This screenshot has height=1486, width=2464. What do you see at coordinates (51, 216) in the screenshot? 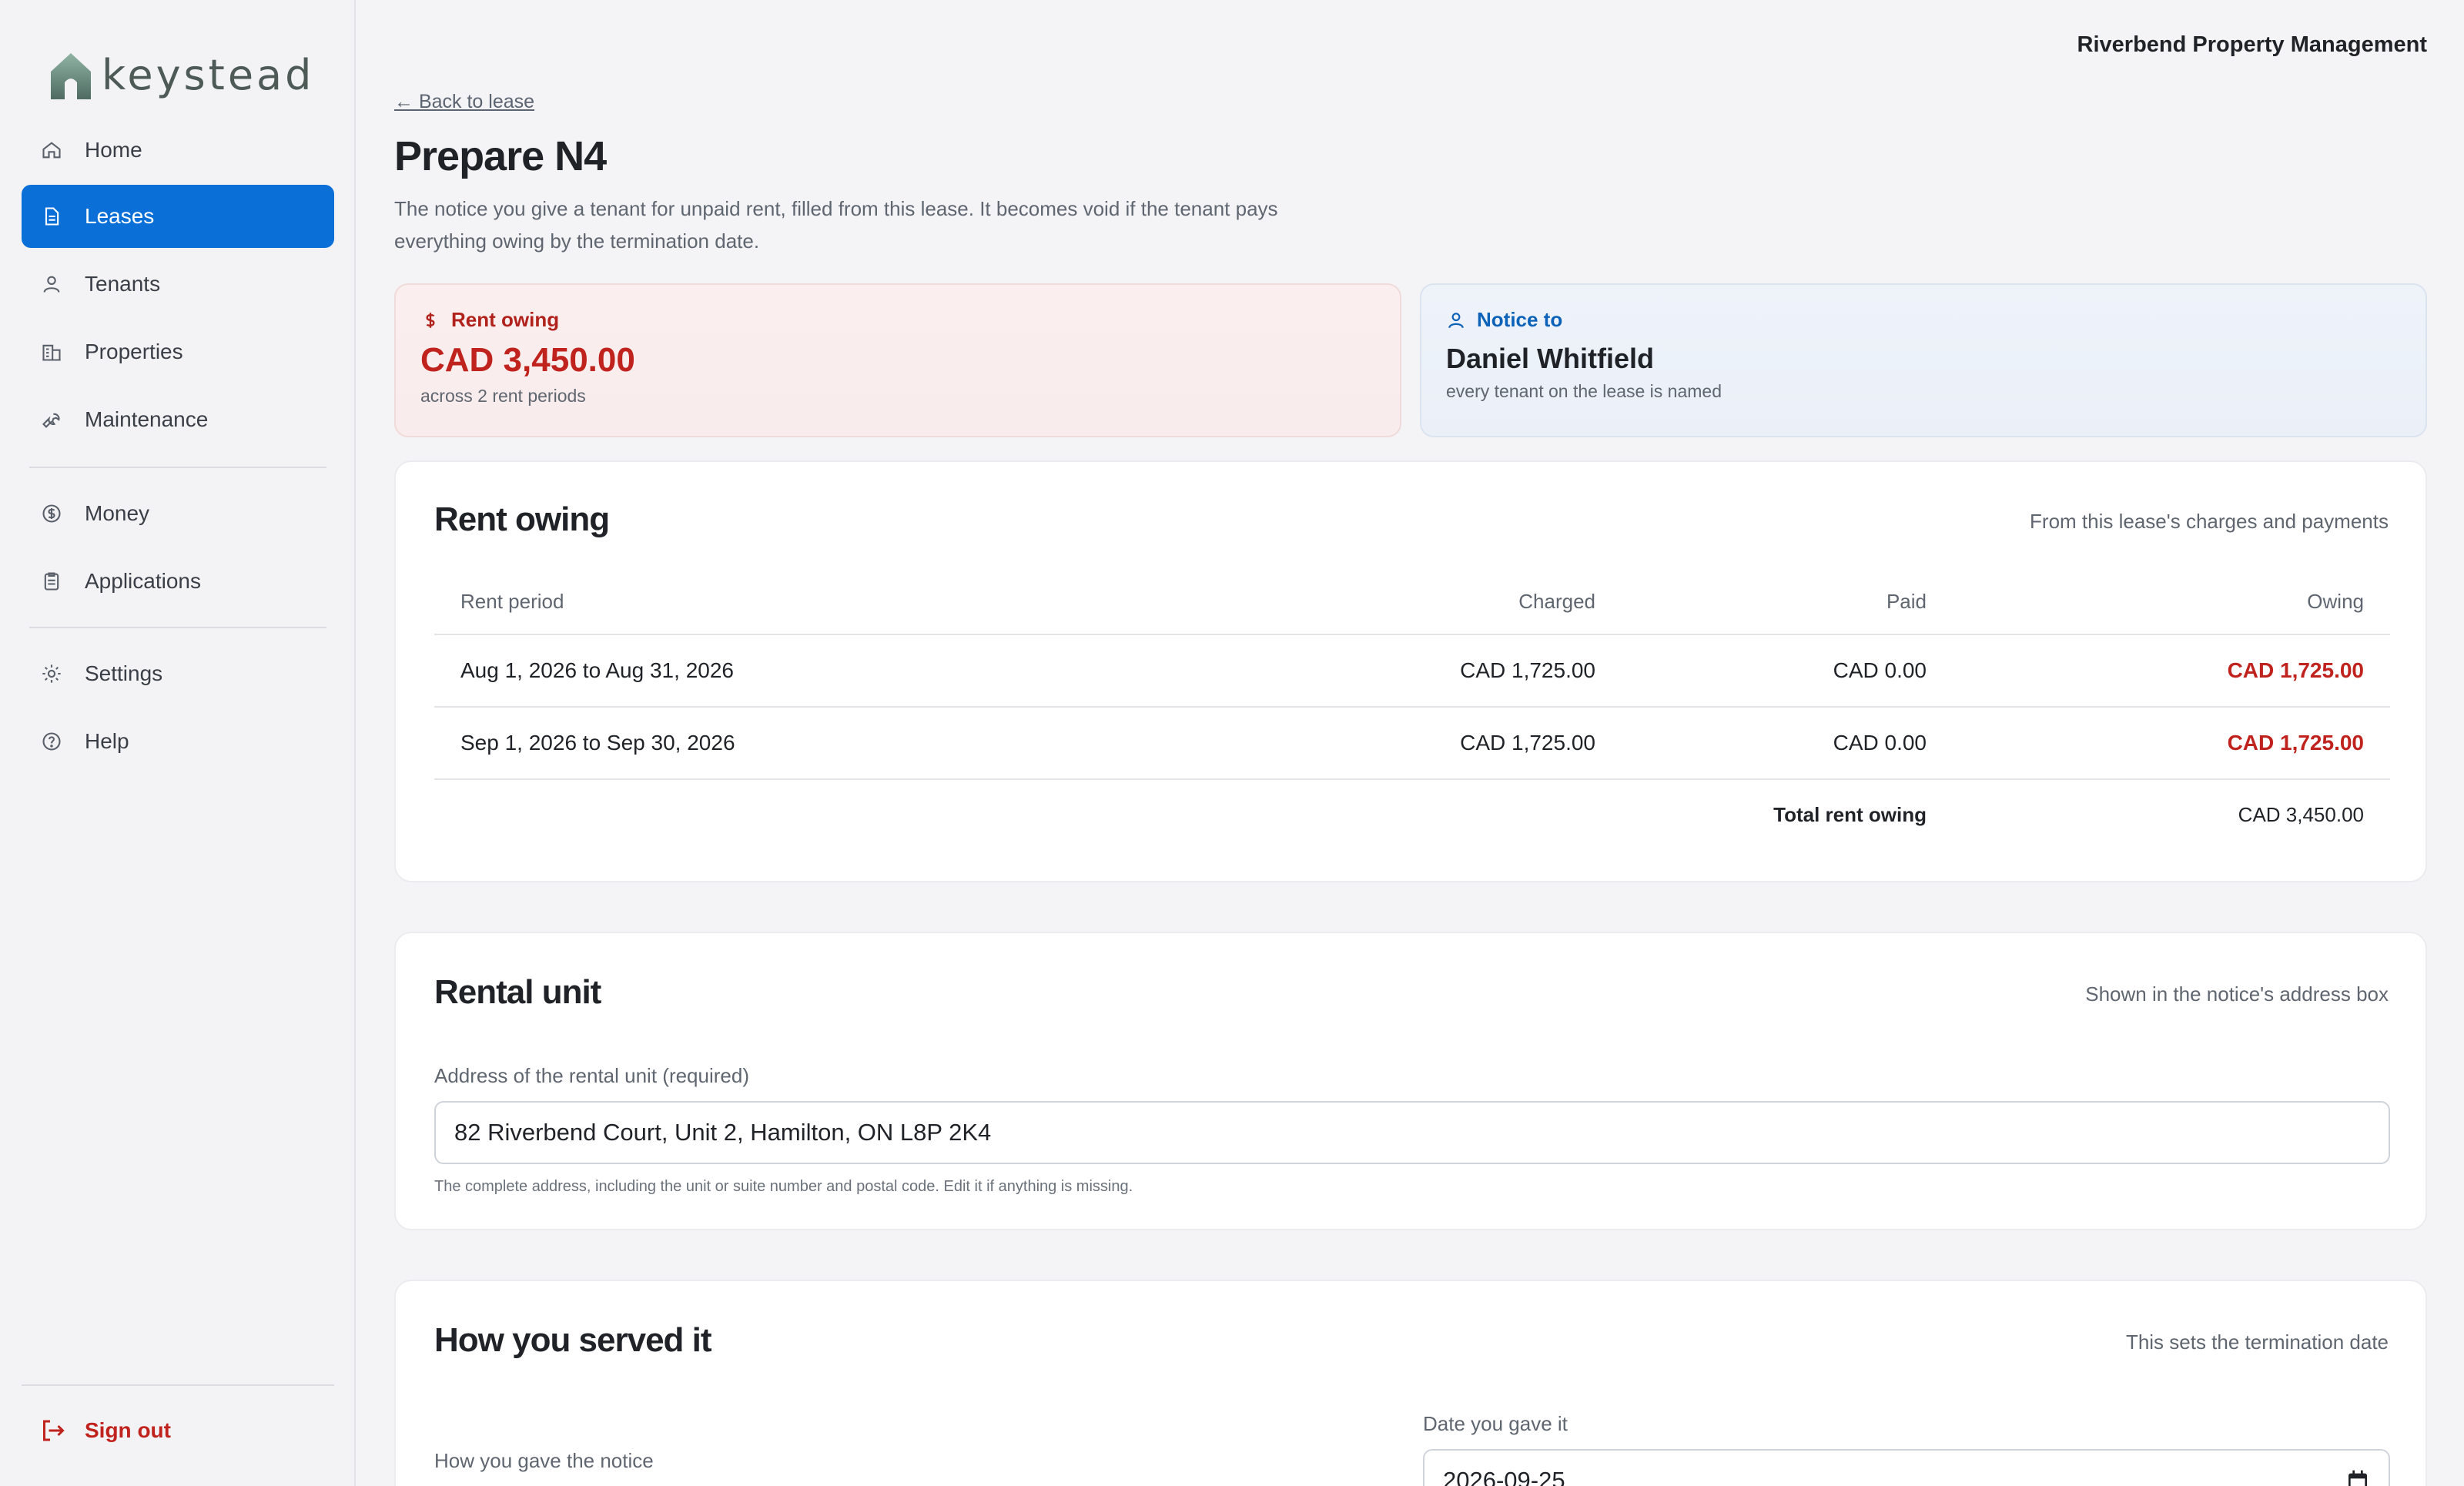
I see `document-icon` at bounding box center [51, 216].